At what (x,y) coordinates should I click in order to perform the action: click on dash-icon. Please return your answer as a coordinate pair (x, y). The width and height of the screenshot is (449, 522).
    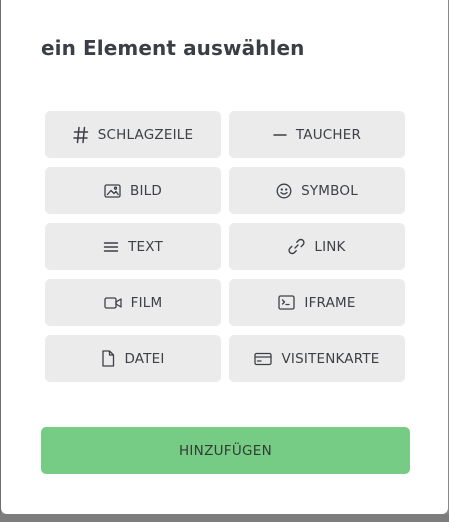
    Looking at the image, I should click on (280, 135).